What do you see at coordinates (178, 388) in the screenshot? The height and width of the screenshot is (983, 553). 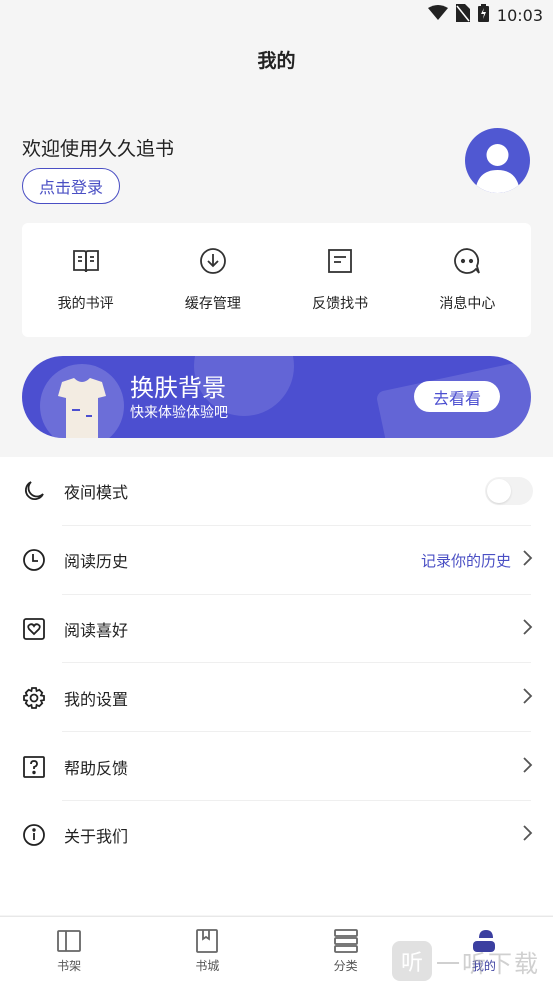 I see `banner-title: 换肤背景` at bounding box center [178, 388].